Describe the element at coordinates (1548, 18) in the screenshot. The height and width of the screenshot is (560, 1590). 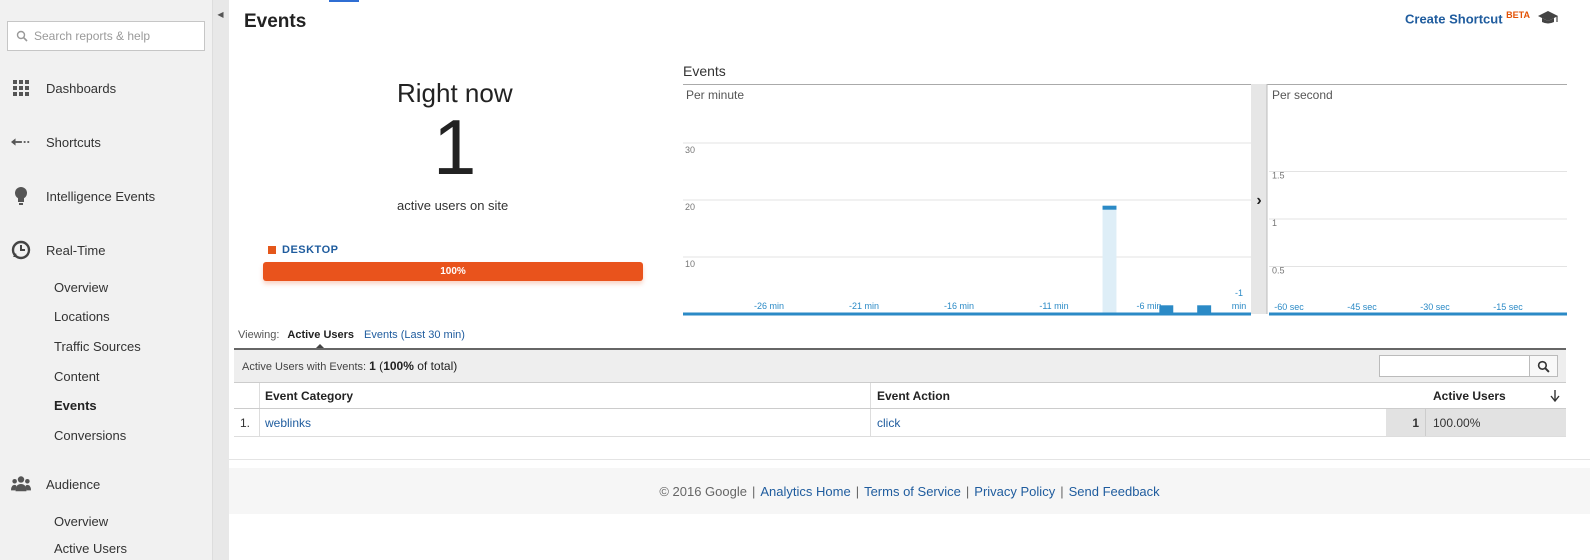
I see `graduation-cap-icon` at that location.